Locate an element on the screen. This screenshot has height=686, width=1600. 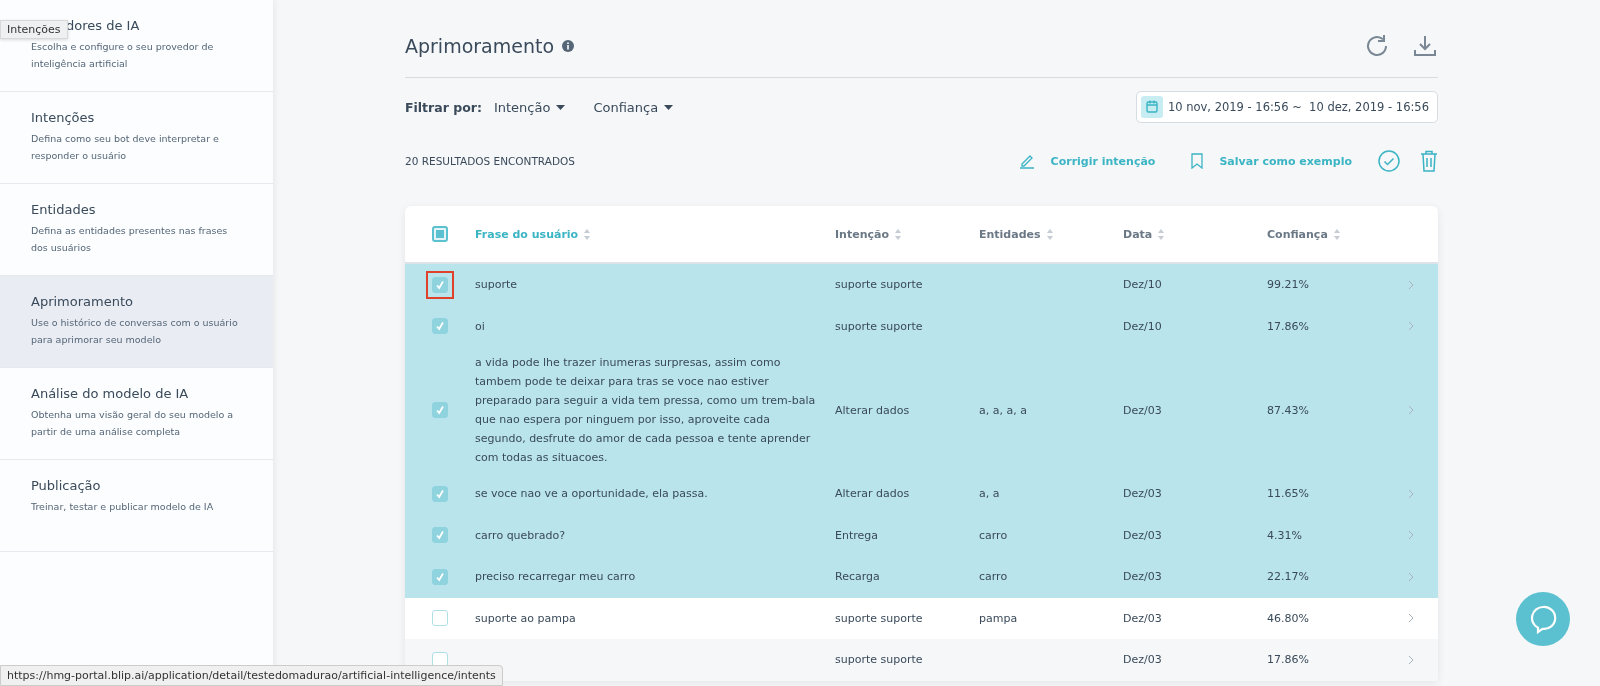
tooltip: Intenções is located at coordinates (34, 29).